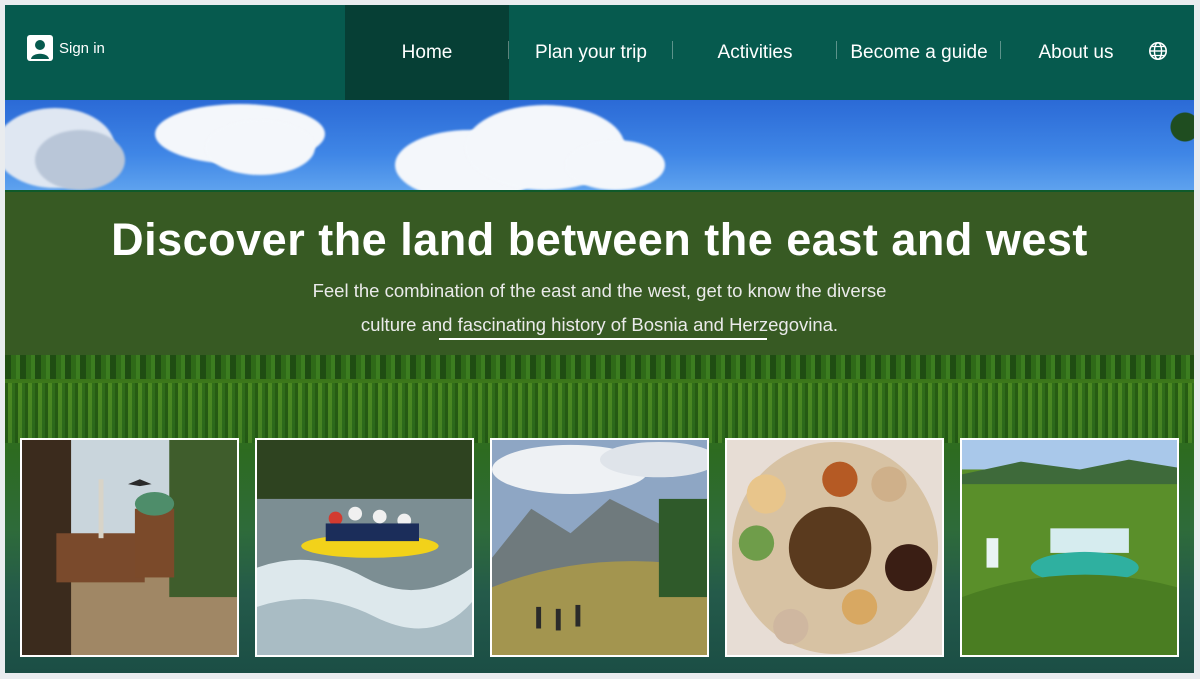 The image size is (1200, 679). Describe the element at coordinates (82, 48) in the screenshot. I see `sign-in-label: Sign in` at that location.